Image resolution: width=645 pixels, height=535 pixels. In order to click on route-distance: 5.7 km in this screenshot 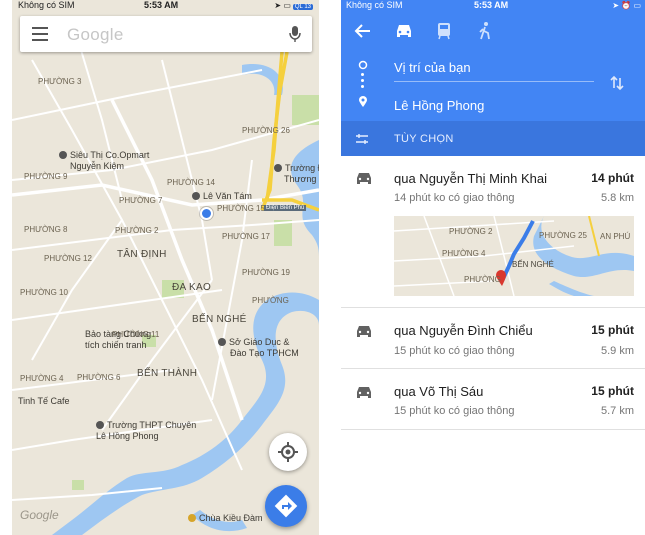, I will do `click(617, 411)`.